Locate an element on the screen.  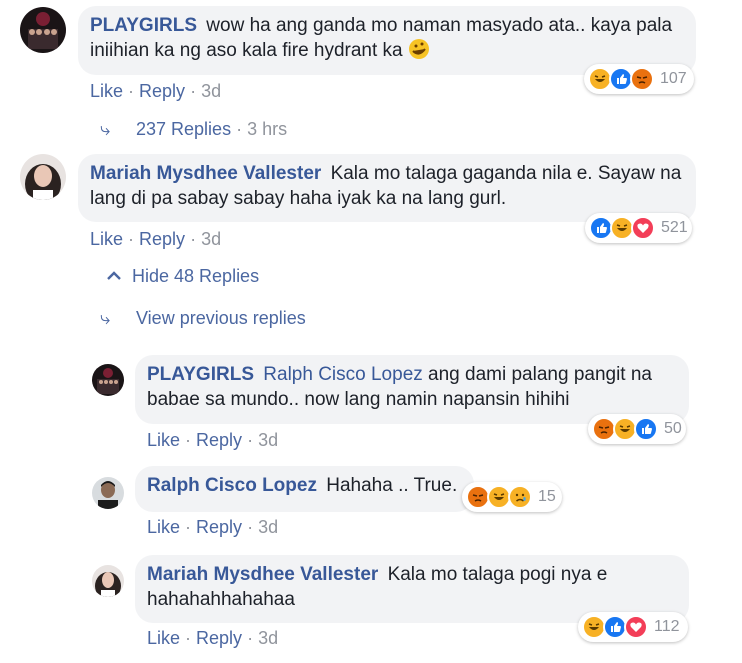
like-icon is located at coordinates (646, 429).